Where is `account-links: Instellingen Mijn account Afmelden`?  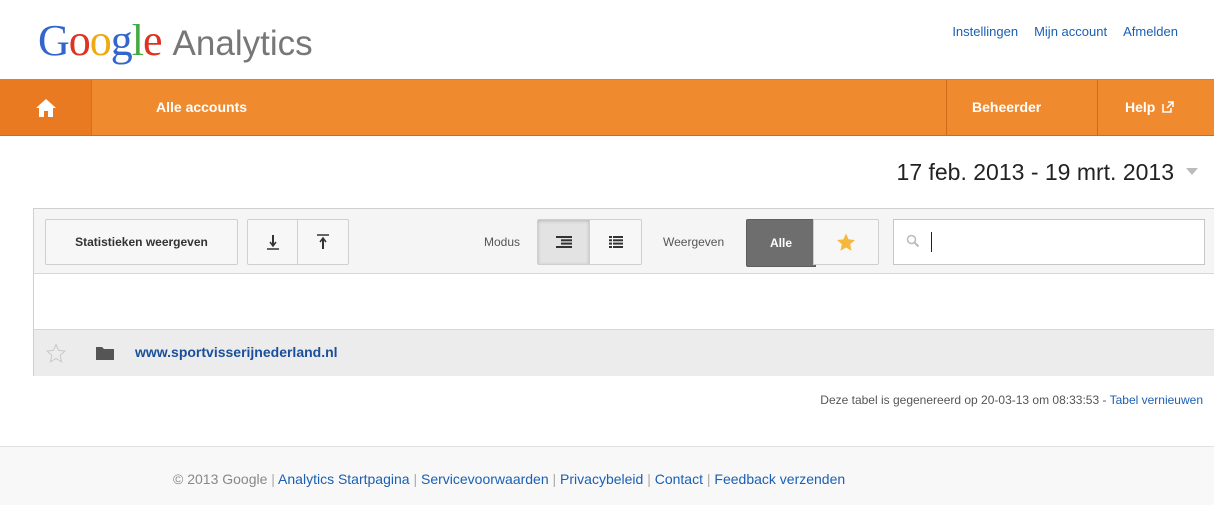
account-links: Instellingen Mijn account Afmelden is located at coordinates (1065, 31).